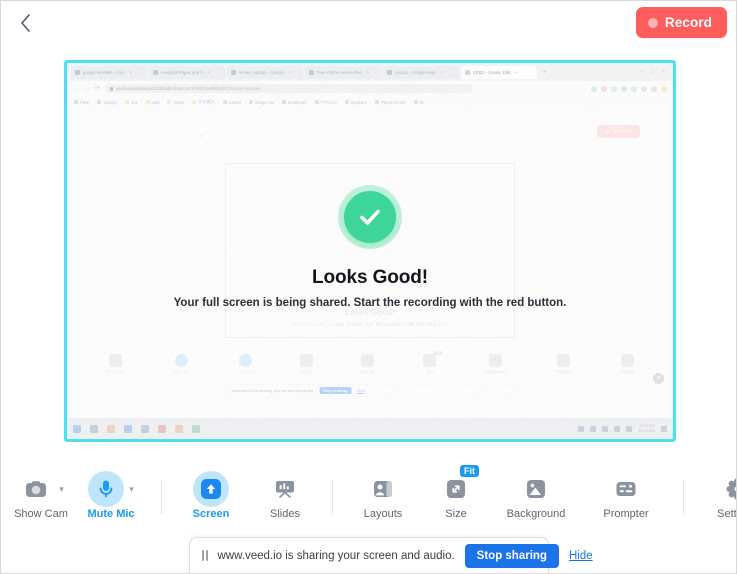 The image size is (737, 574). I want to click on toolbar-item-background: Background, so click(536, 491).